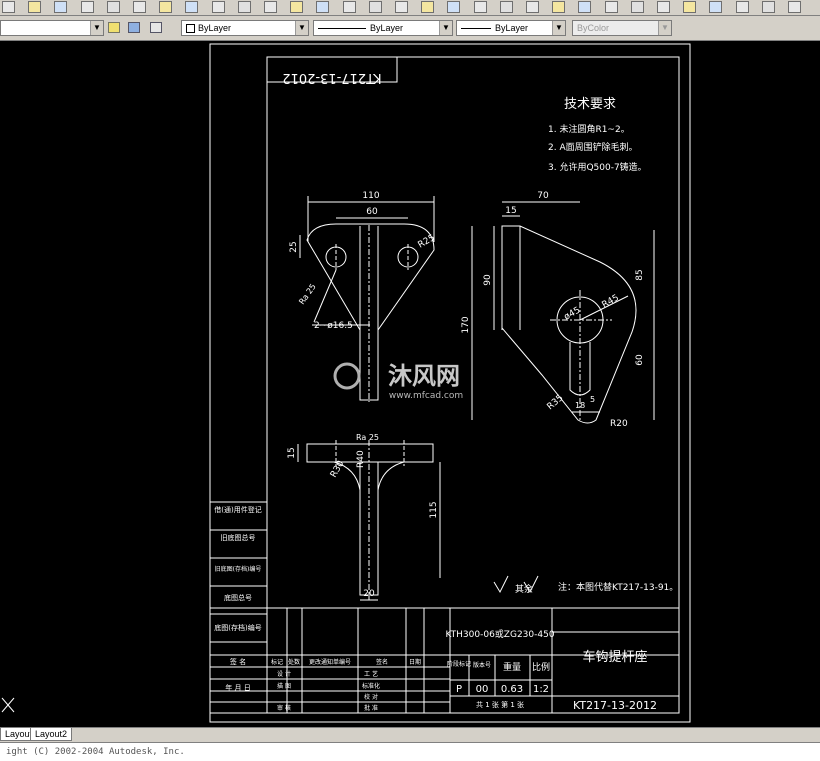 The height and width of the screenshot is (761, 820). I want to click on side-view, so click(563, 312).